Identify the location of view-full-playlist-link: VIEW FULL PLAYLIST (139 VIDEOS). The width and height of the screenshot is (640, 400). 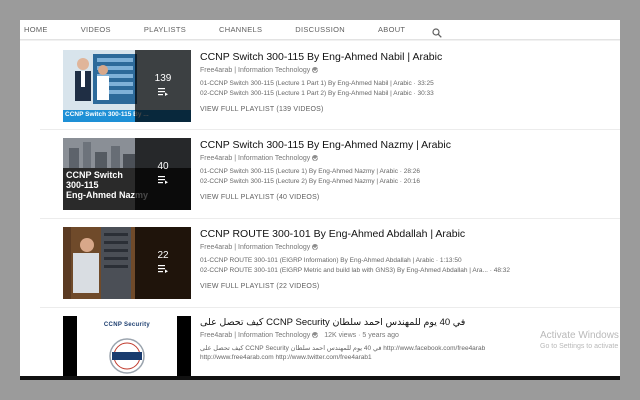
(410, 109).